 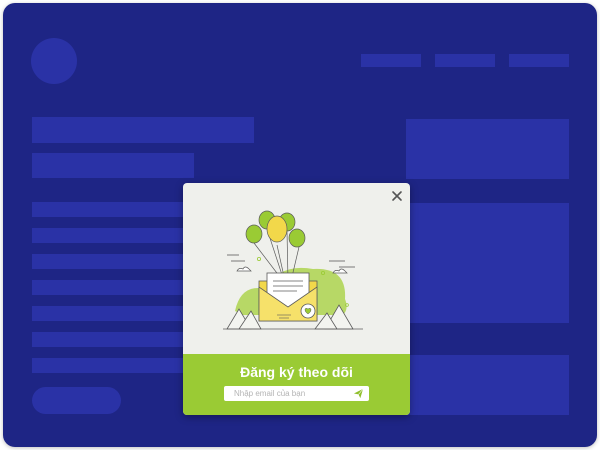 I want to click on send-icon, so click(x=358, y=393).